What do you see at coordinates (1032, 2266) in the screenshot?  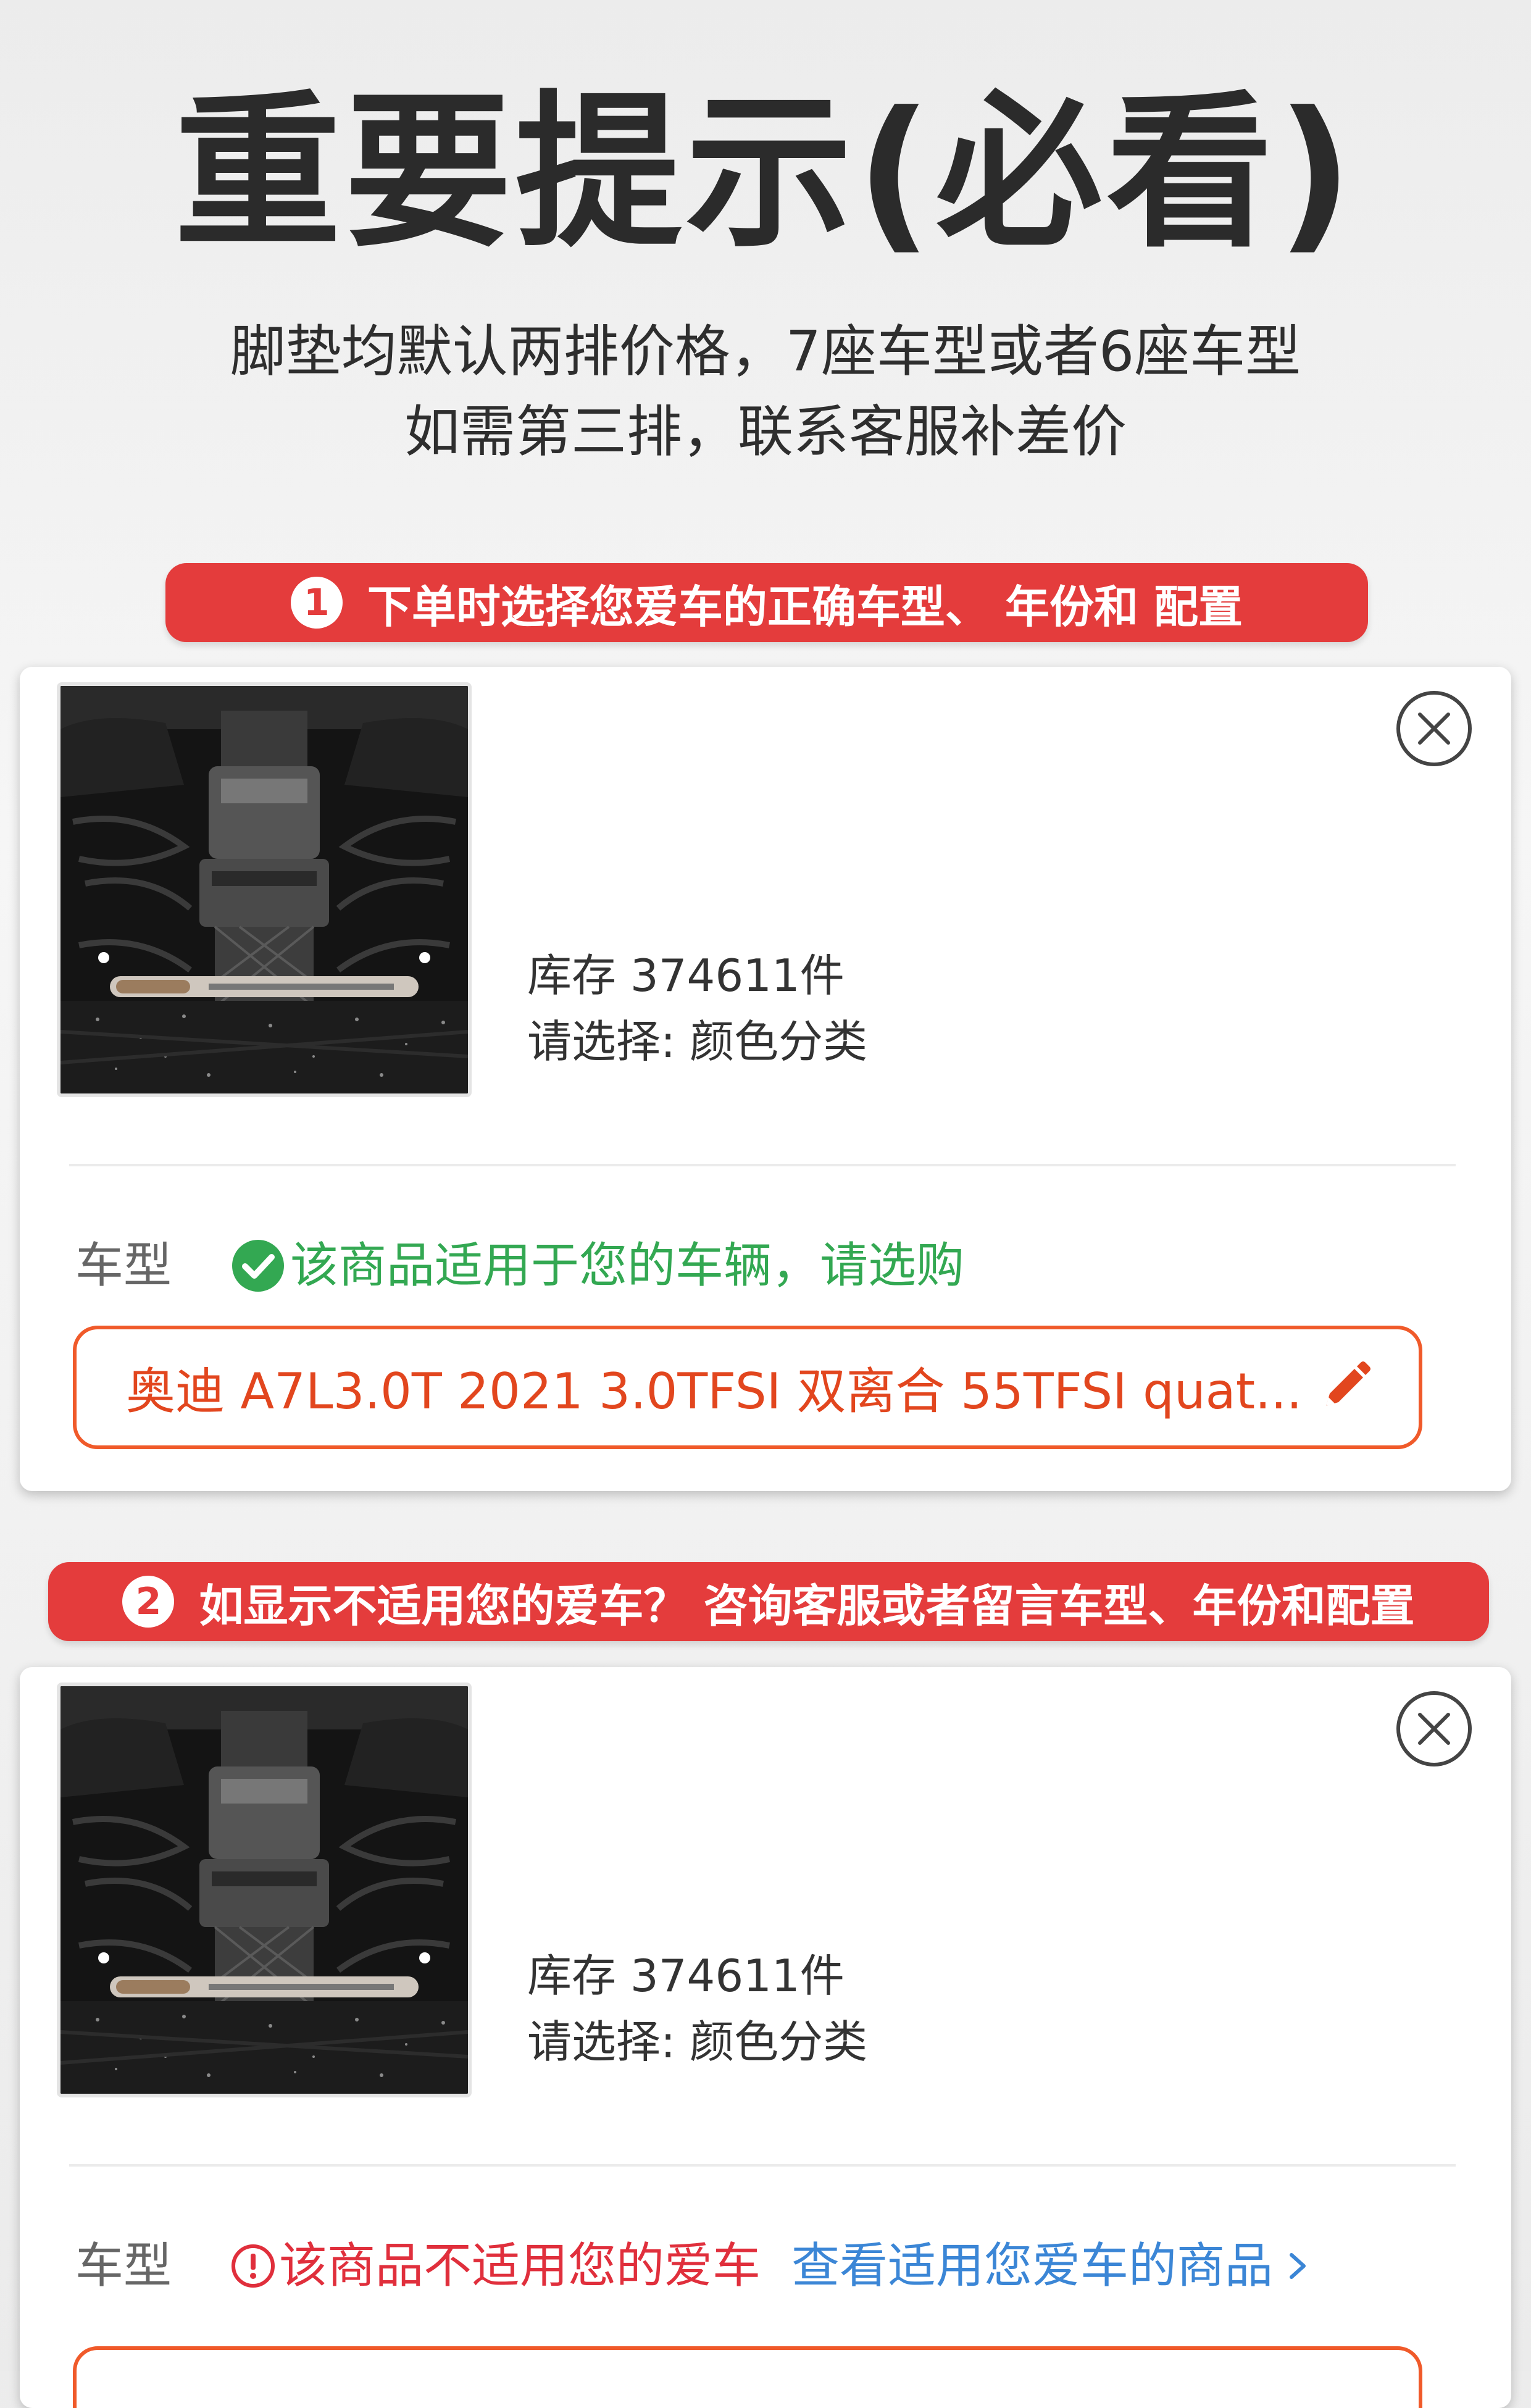 I see `find-compatible-text: 查看适用您爱车的商品` at bounding box center [1032, 2266].